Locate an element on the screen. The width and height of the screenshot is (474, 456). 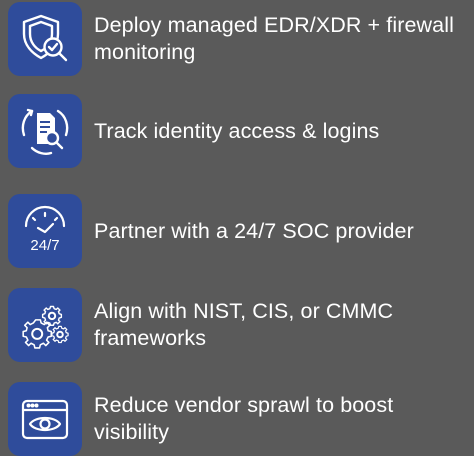
browser-eye-icon is located at coordinates (45, 419).